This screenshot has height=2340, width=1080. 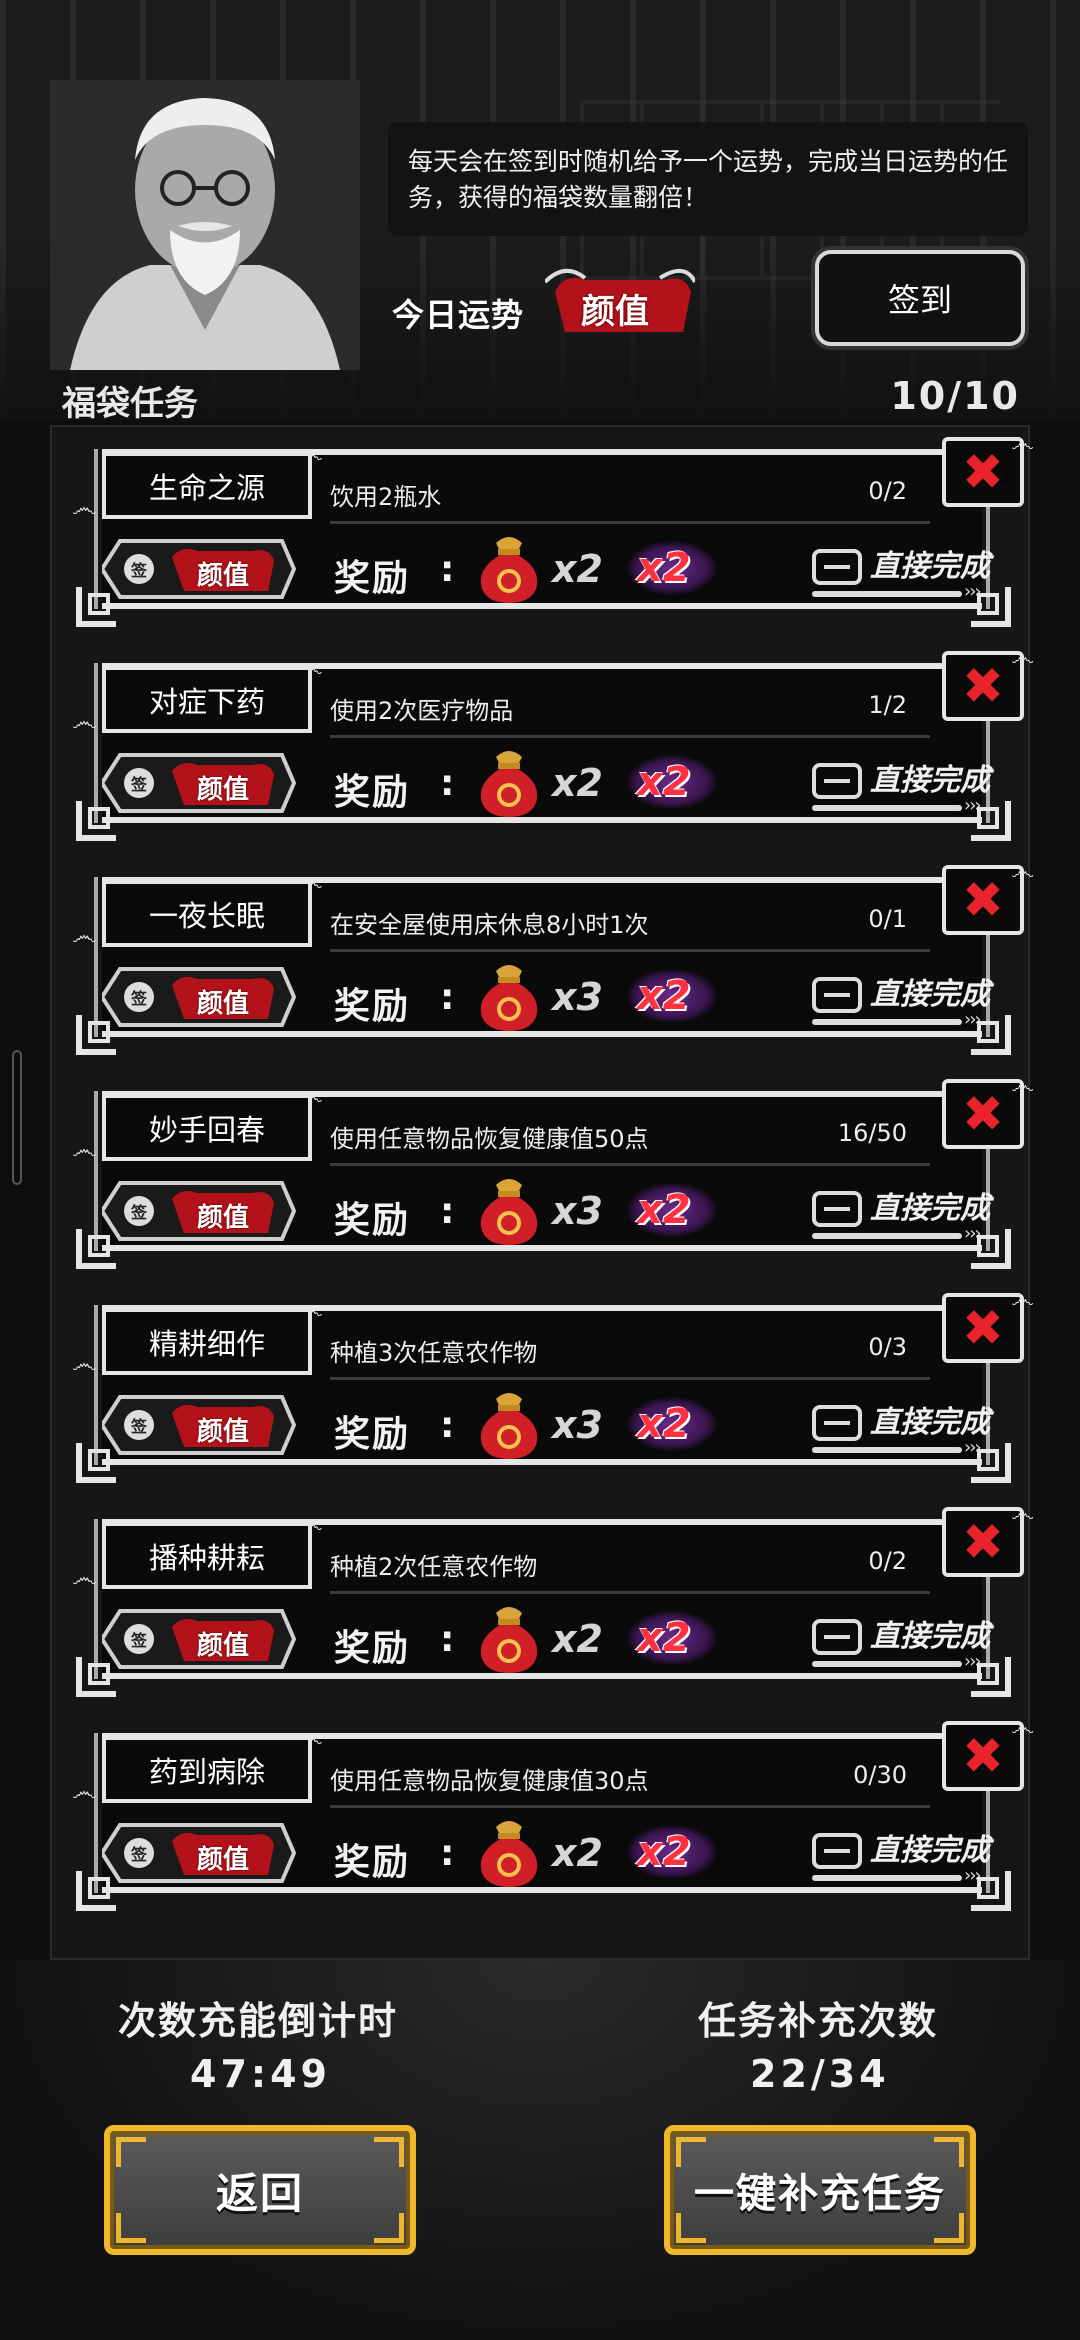 I want to click on task-description: 饮用2瓶水, so click(x=386, y=497).